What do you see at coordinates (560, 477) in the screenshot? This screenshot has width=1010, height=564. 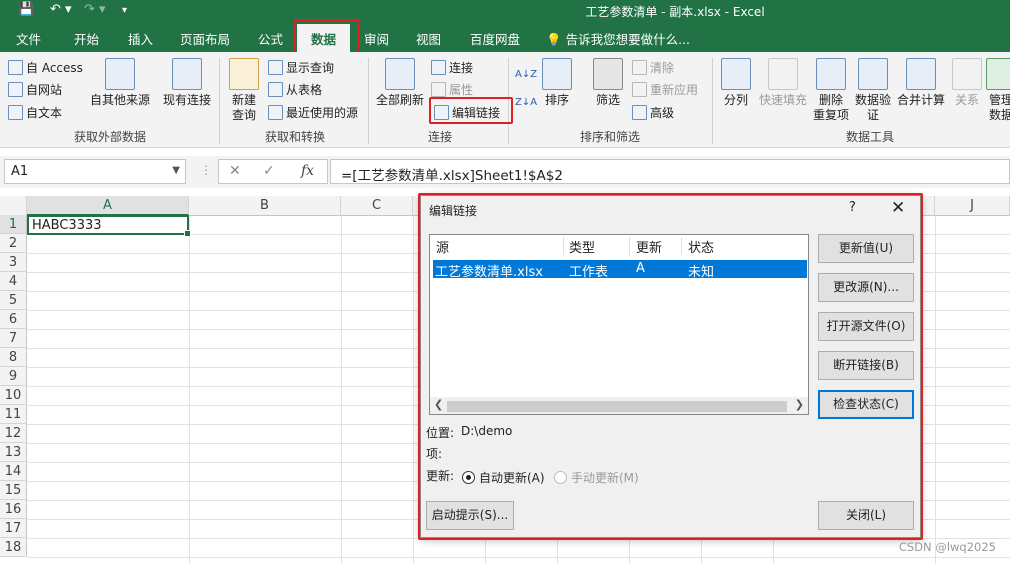 I see `radio-unselected-icon` at bounding box center [560, 477].